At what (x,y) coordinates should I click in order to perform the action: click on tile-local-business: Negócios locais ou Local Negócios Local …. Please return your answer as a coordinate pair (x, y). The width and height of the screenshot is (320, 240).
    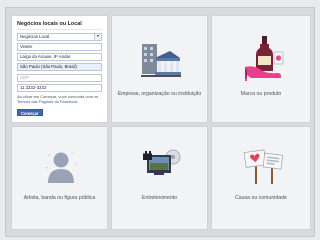
    Looking at the image, I should click on (59, 69).